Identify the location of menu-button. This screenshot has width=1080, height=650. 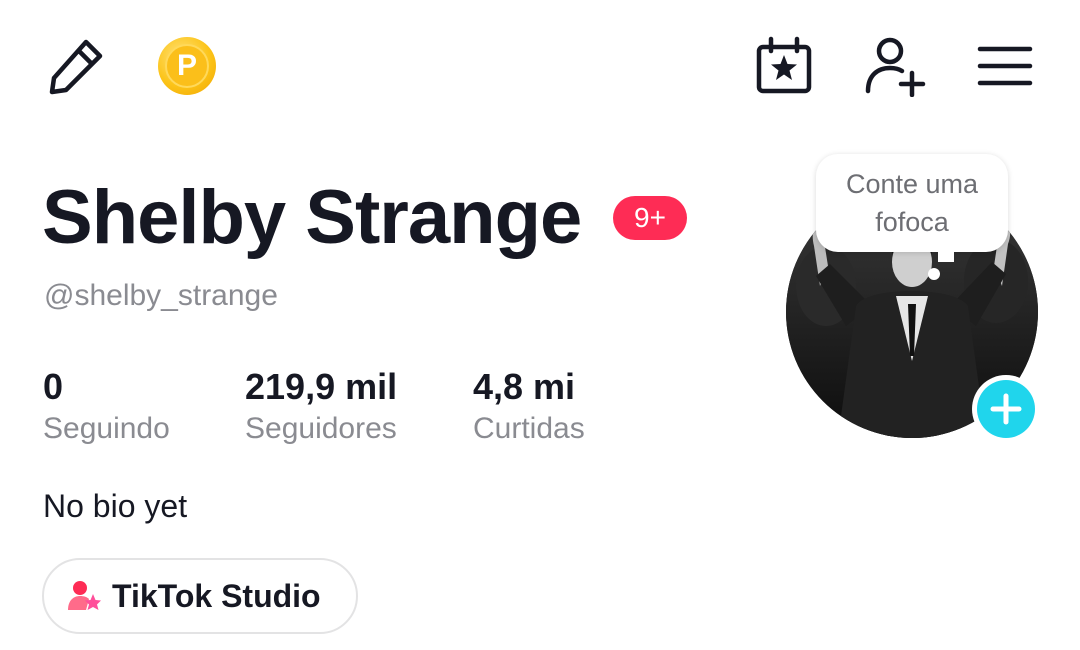
(1005, 66).